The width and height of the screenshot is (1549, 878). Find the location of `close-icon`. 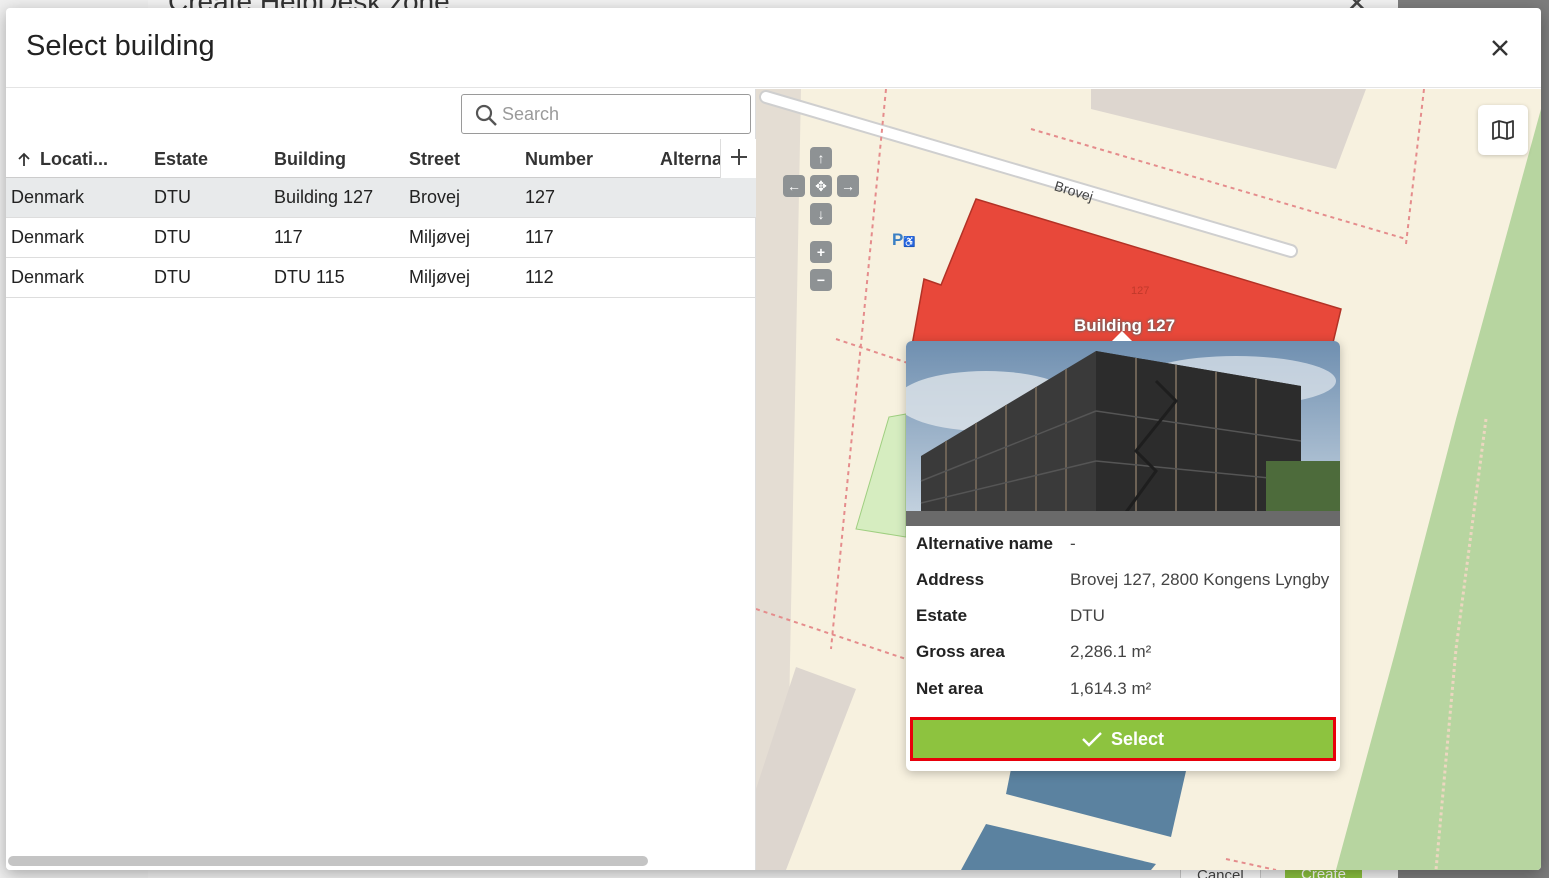

close-icon is located at coordinates (1500, 48).